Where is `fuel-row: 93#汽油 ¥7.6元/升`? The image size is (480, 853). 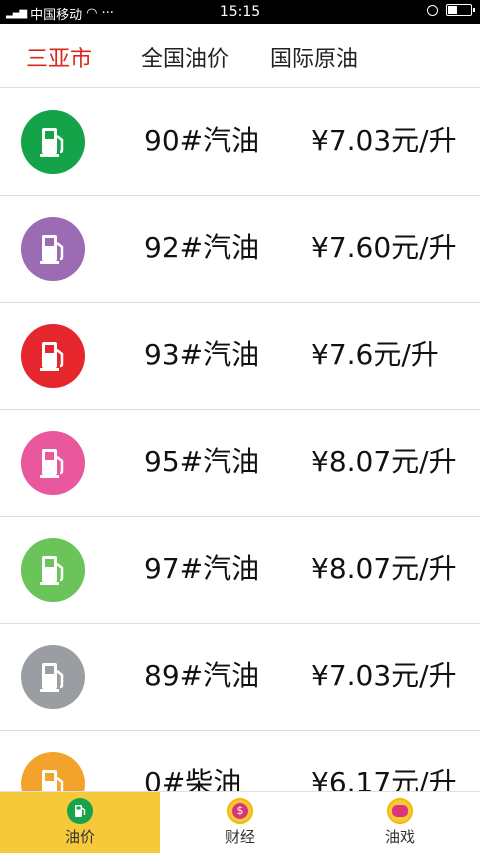 fuel-row: 93#汽油 ¥7.6元/升 is located at coordinates (240, 356).